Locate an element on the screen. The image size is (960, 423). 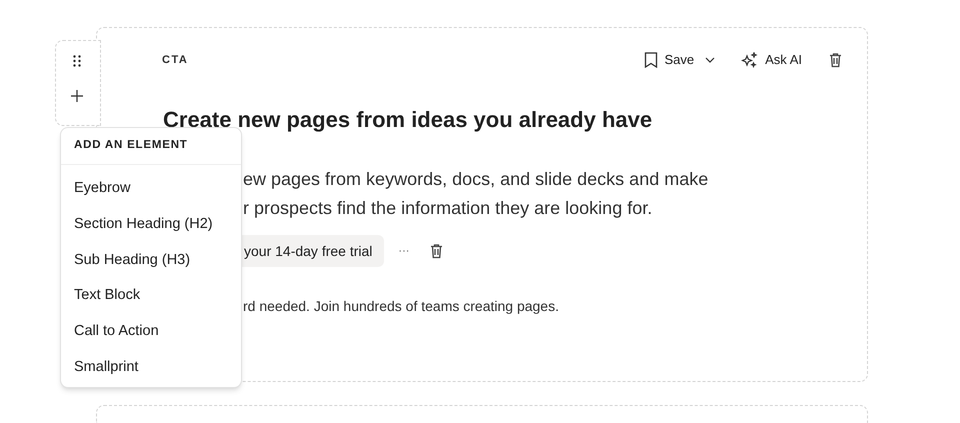
plus-icon is located at coordinates (76, 96).